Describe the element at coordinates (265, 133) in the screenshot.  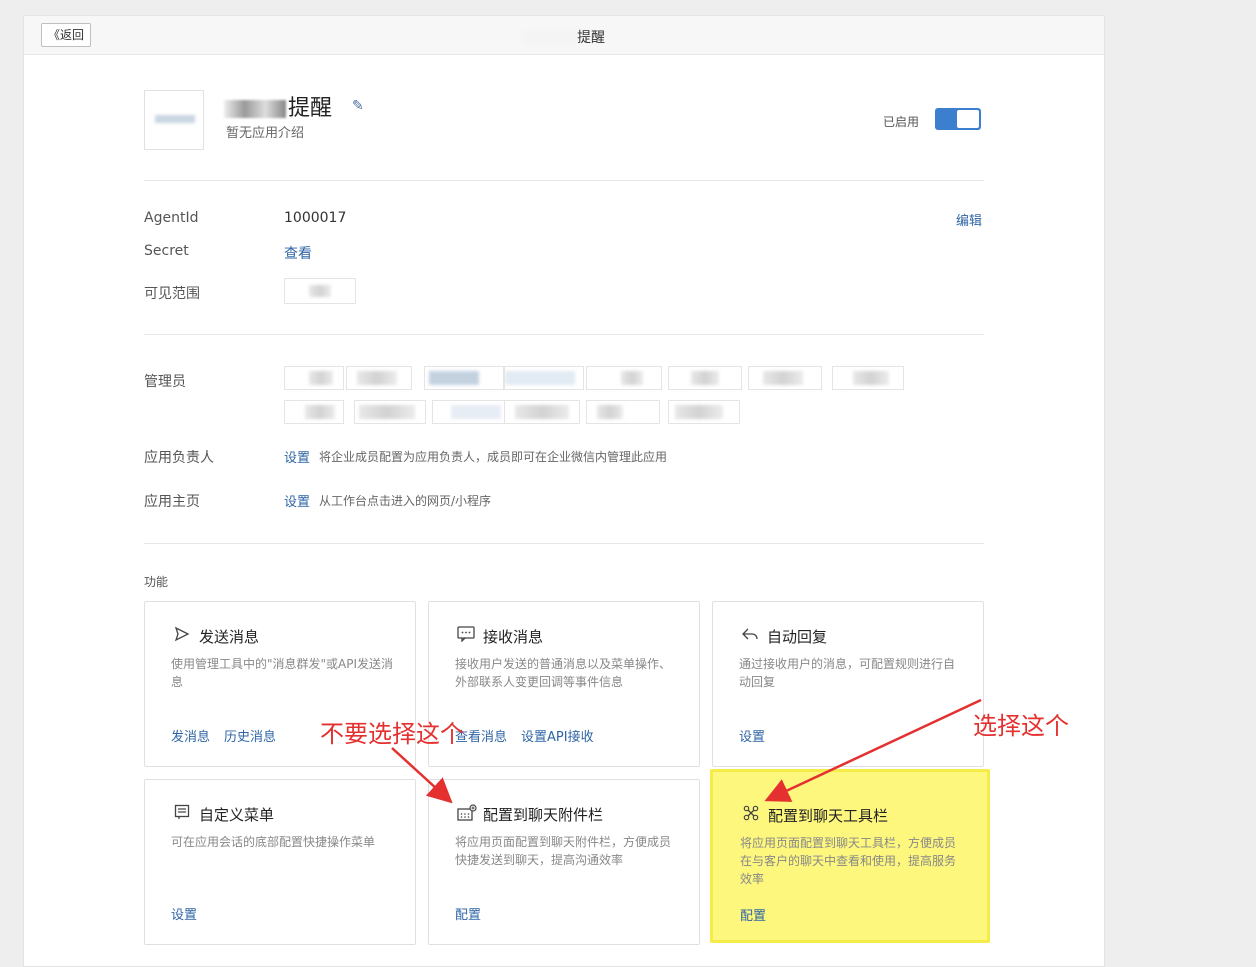
I see `app-description: 暂无应用介绍` at that location.